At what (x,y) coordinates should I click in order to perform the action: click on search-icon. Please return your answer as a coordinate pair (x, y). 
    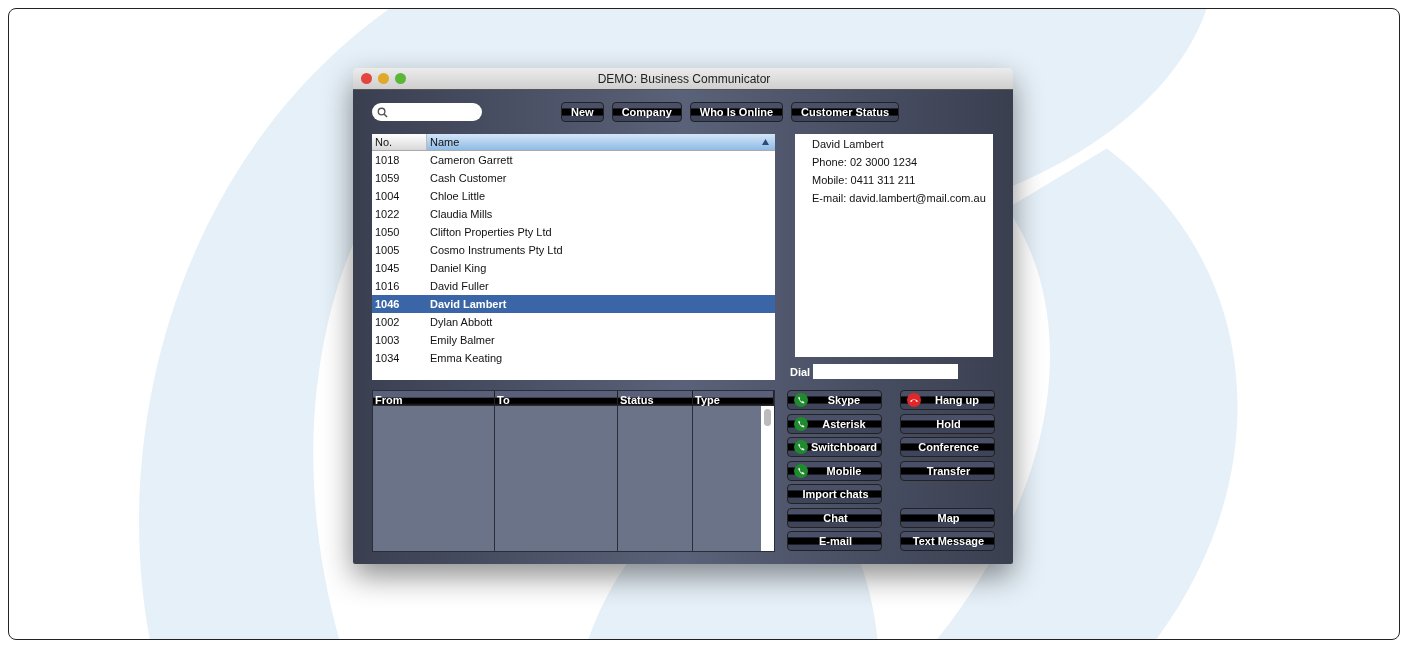
    Looking at the image, I should click on (382, 112).